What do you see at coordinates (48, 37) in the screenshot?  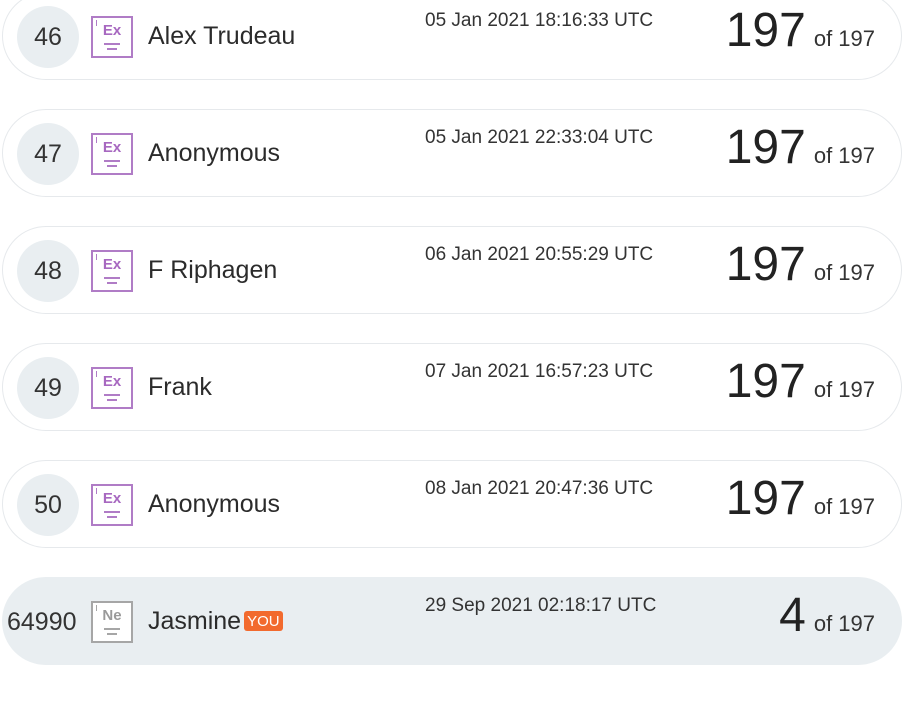 I see `rank-badge: 46` at bounding box center [48, 37].